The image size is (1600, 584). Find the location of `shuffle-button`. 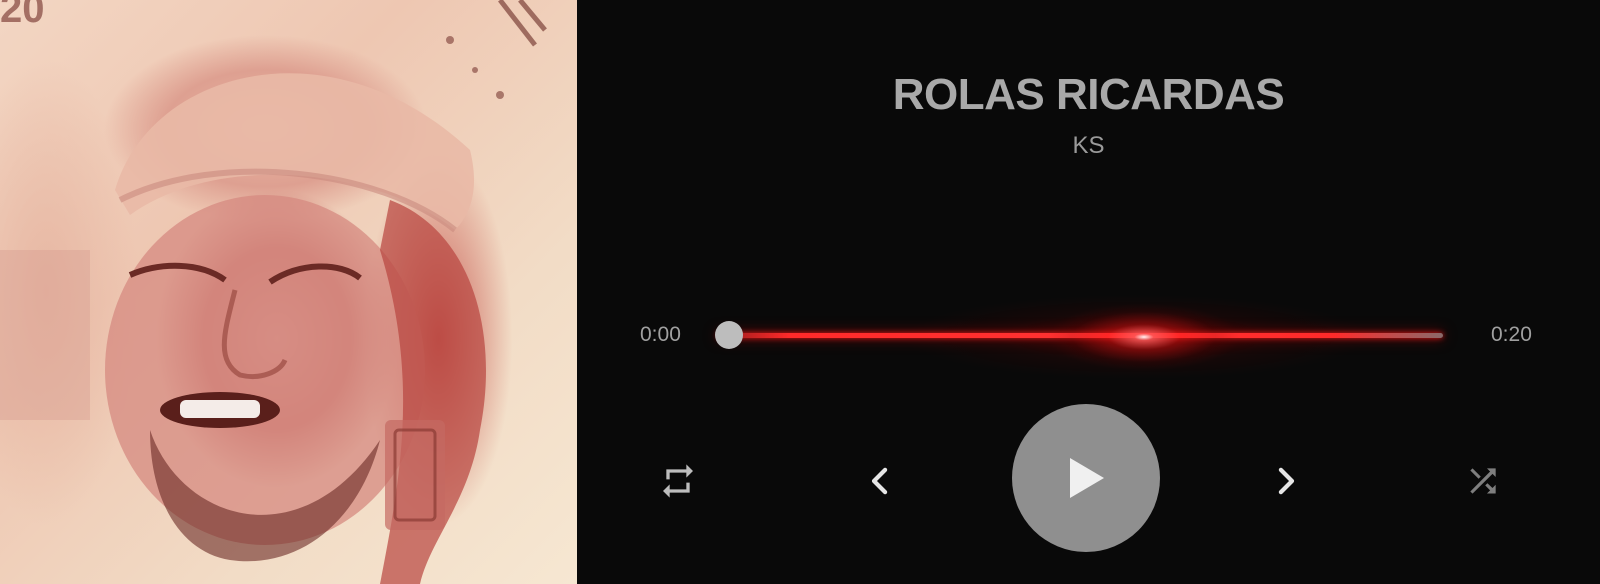

shuffle-button is located at coordinates (1483, 481).